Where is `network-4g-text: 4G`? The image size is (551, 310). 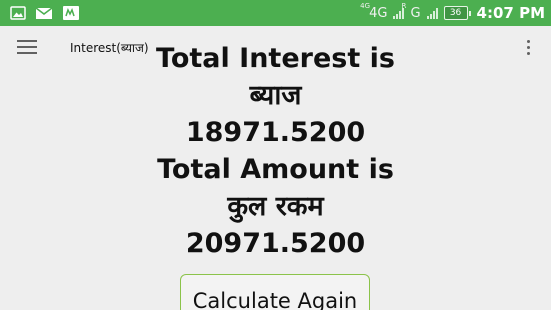
network-4g-text: 4G is located at coordinates (378, 13).